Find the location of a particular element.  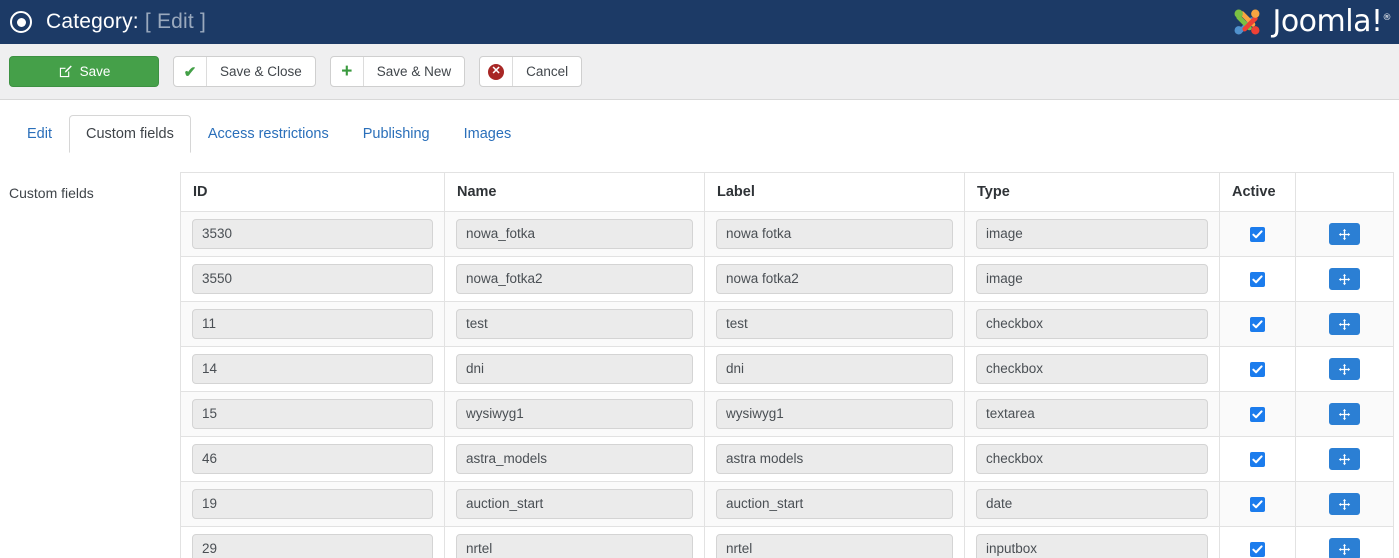

field-label-input: wysiwyg1 is located at coordinates (834, 414).